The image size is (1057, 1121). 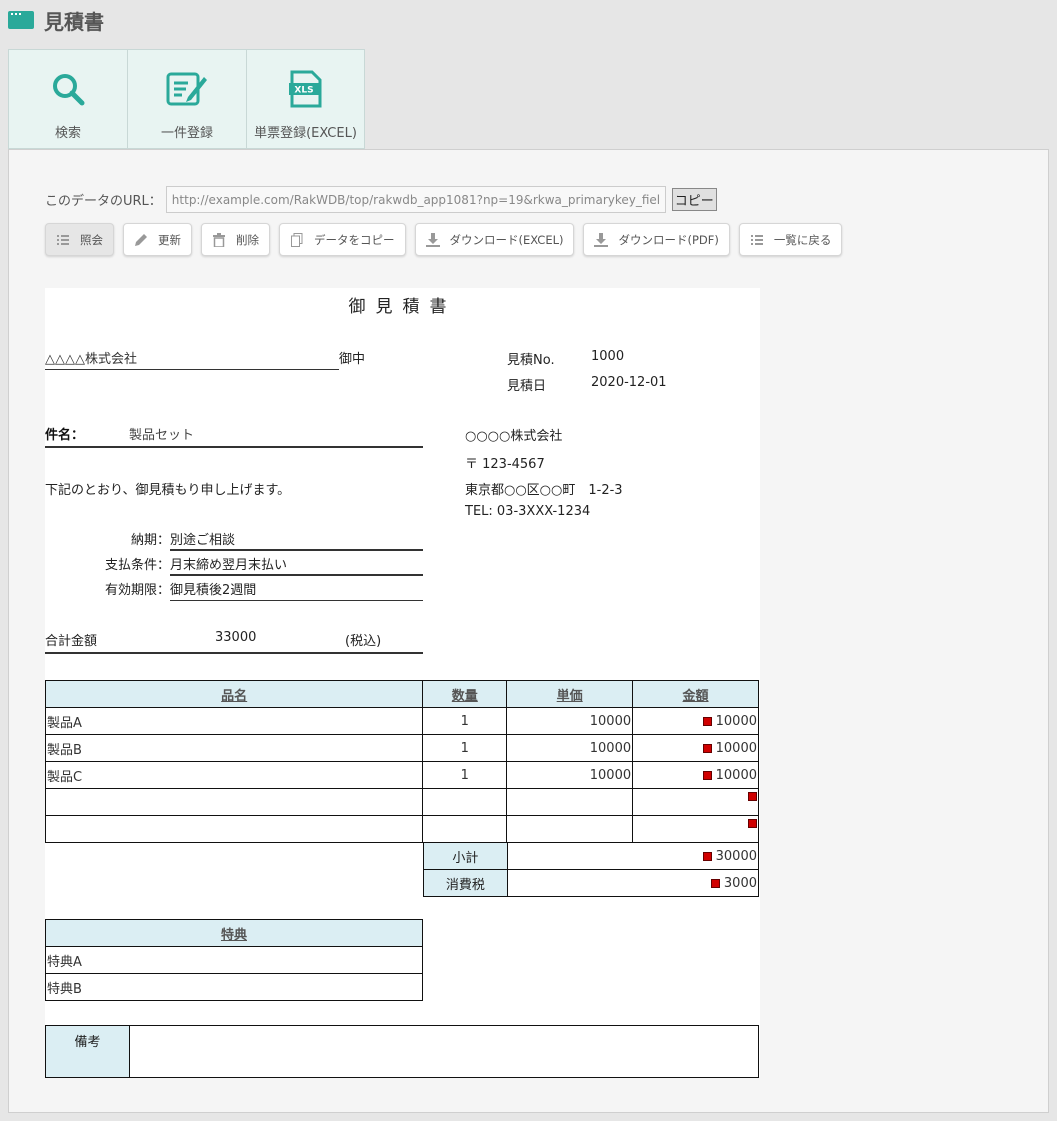 What do you see at coordinates (544, 490) in the screenshot?
I see `issuer-address: 東京都○○区○○町 1-2-3` at bounding box center [544, 490].